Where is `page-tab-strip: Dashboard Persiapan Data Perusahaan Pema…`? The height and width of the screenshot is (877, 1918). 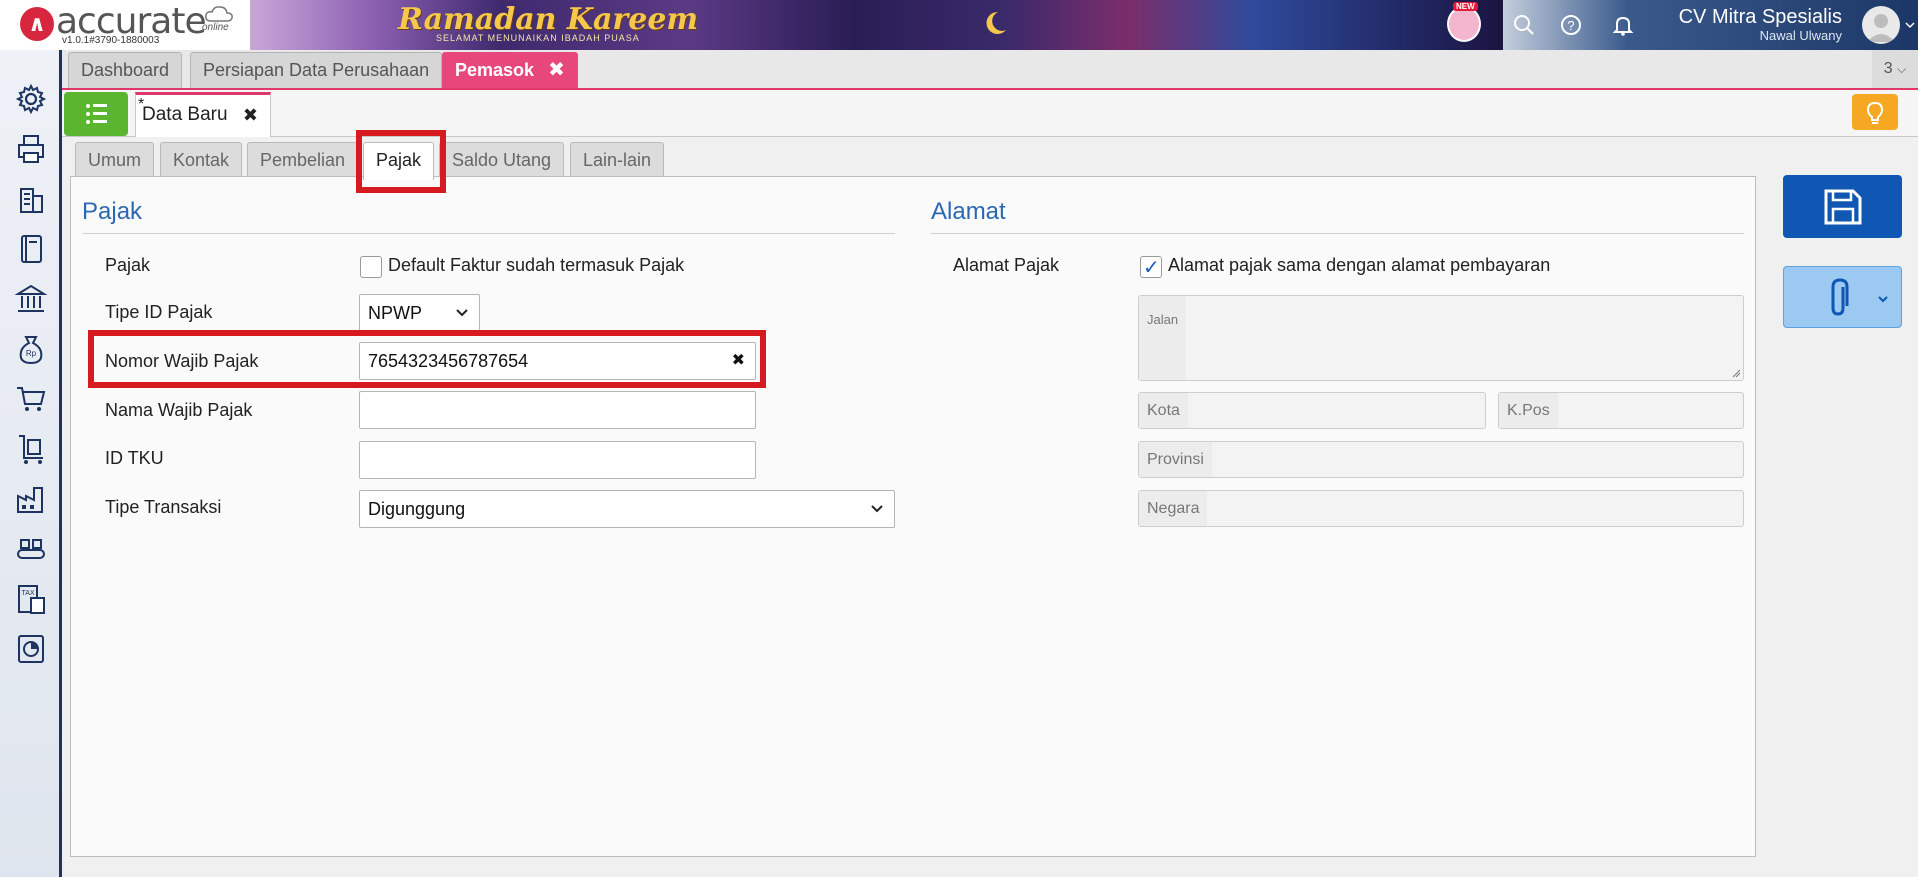 page-tab-strip: Dashboard Persiapan Data Perusahaan Pema… is located at coordinates (990, 70).